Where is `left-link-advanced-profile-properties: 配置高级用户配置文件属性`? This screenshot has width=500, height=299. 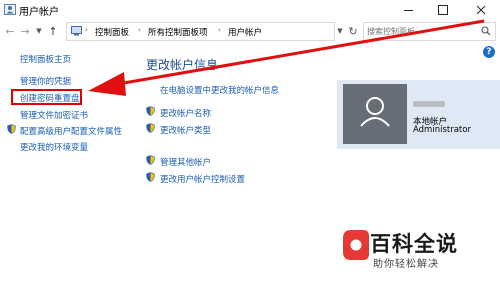 left-link-advanced-profile-properties: 配置高级用户配置文件属性 is located at coordinates (71, 131).